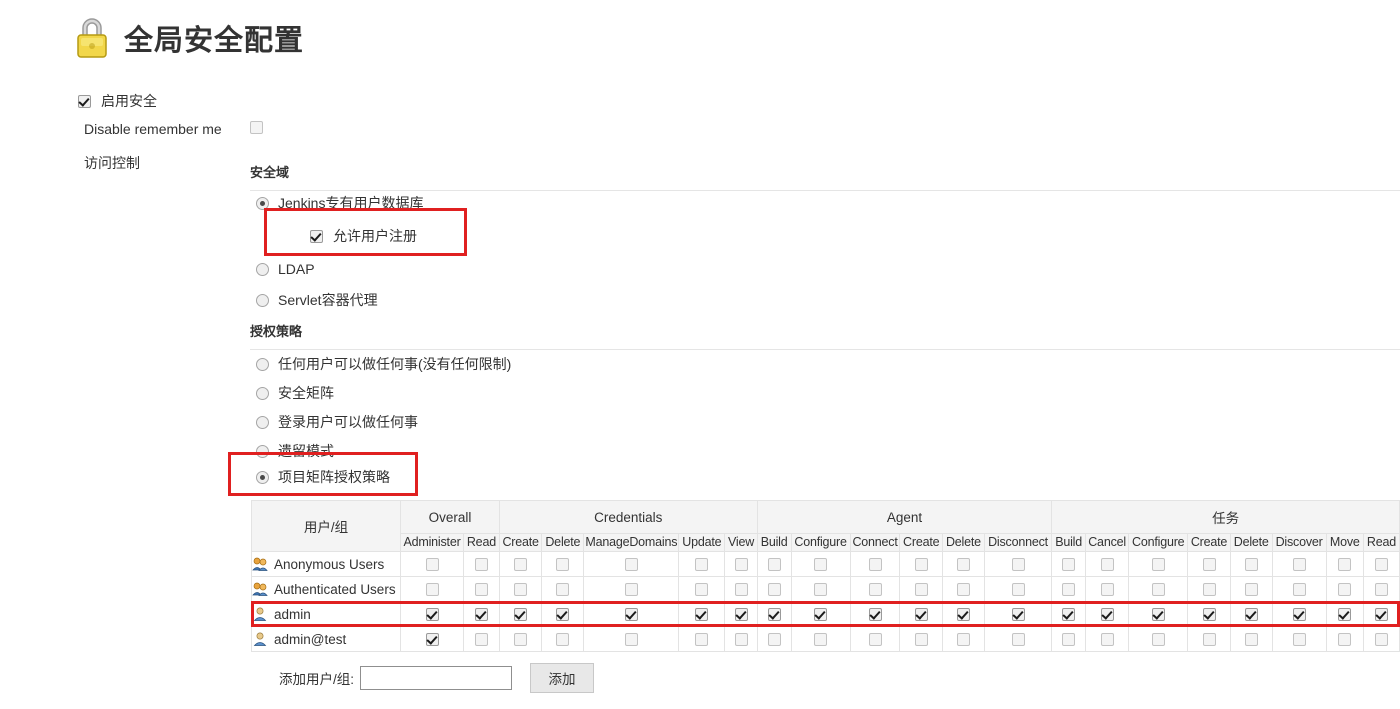 This screenshot has height=709, width=1400. What do you see at coordinates (323, 477) in the screenshot?
I see `auth-option-project-matrix: 项目矩阵授权策略` at bounding box center [323, 477].